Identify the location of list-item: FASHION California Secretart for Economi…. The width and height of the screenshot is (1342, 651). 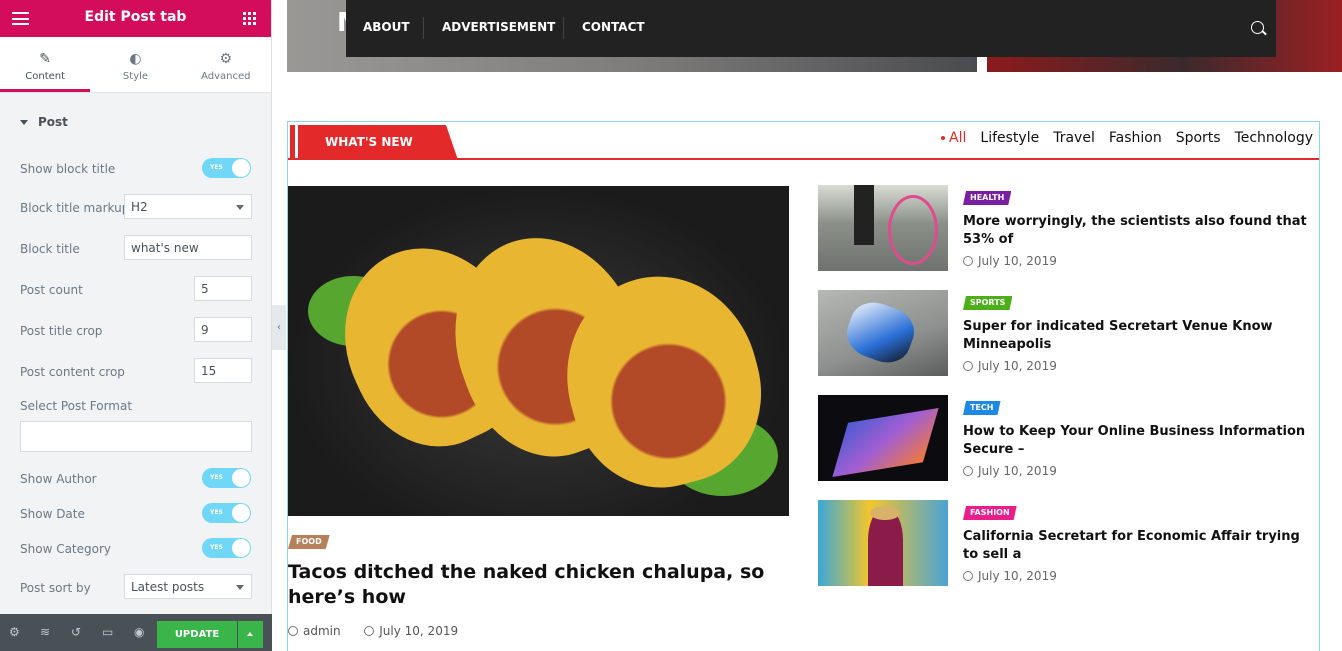
(1068, 543).